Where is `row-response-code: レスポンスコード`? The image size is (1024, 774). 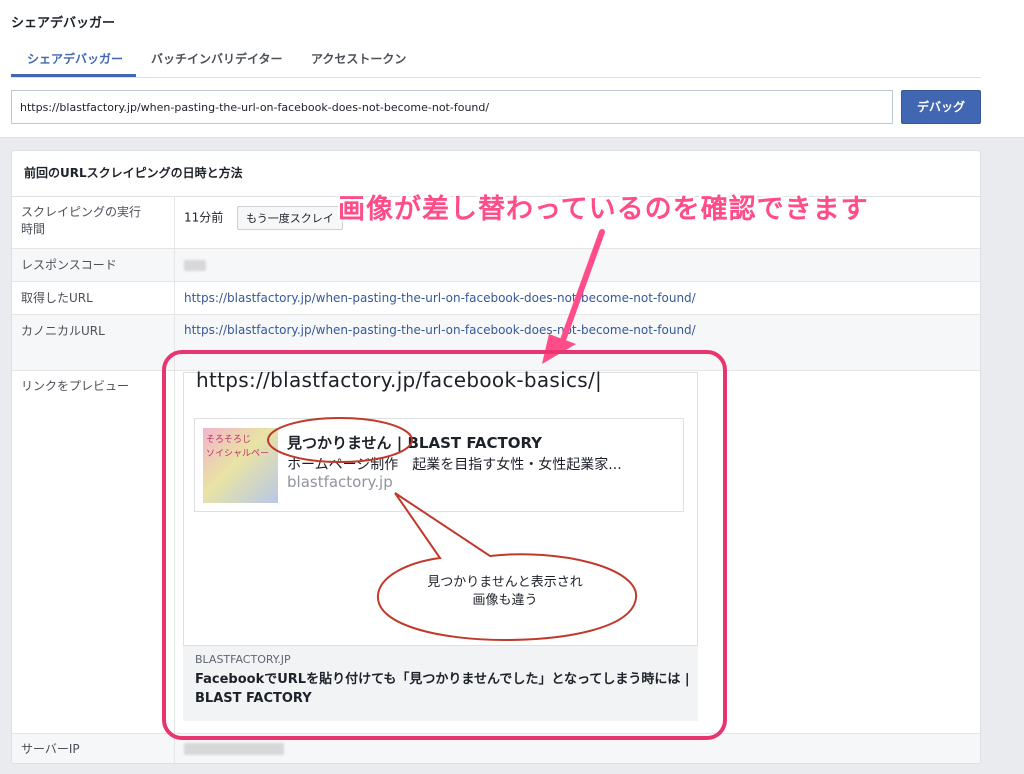
row-response-code: レスポンスコード is located at coordinates (496, 265).